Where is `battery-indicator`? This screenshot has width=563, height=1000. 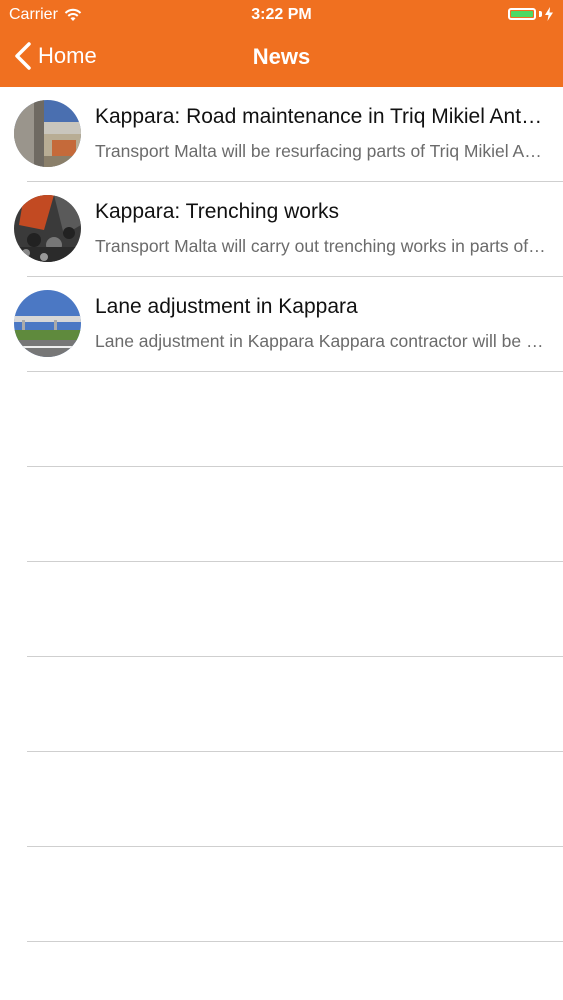
battery-indicator is located at coordinates (530, 14).